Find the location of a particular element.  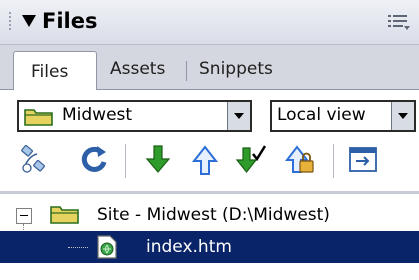

tree-row-site: Site - Midwest (D:\Midwest) is located at coordinates (209, 215).